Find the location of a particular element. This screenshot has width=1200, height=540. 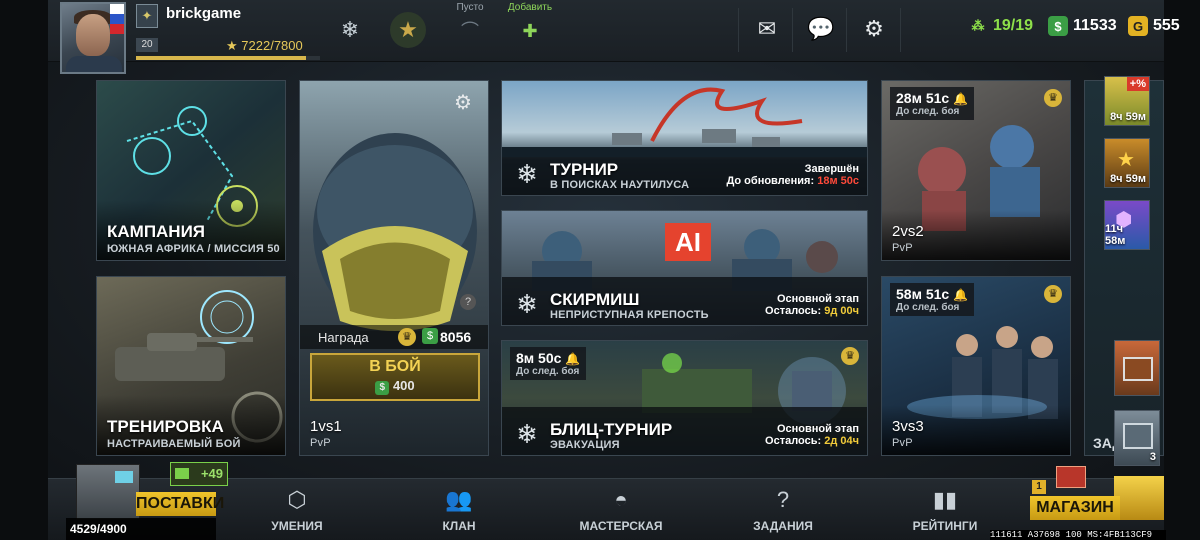

pvp-2vs2-card: 28м 51с 🔔 До след. боя ♛ 2vs2 PvP is located at coordinates (976, 170).